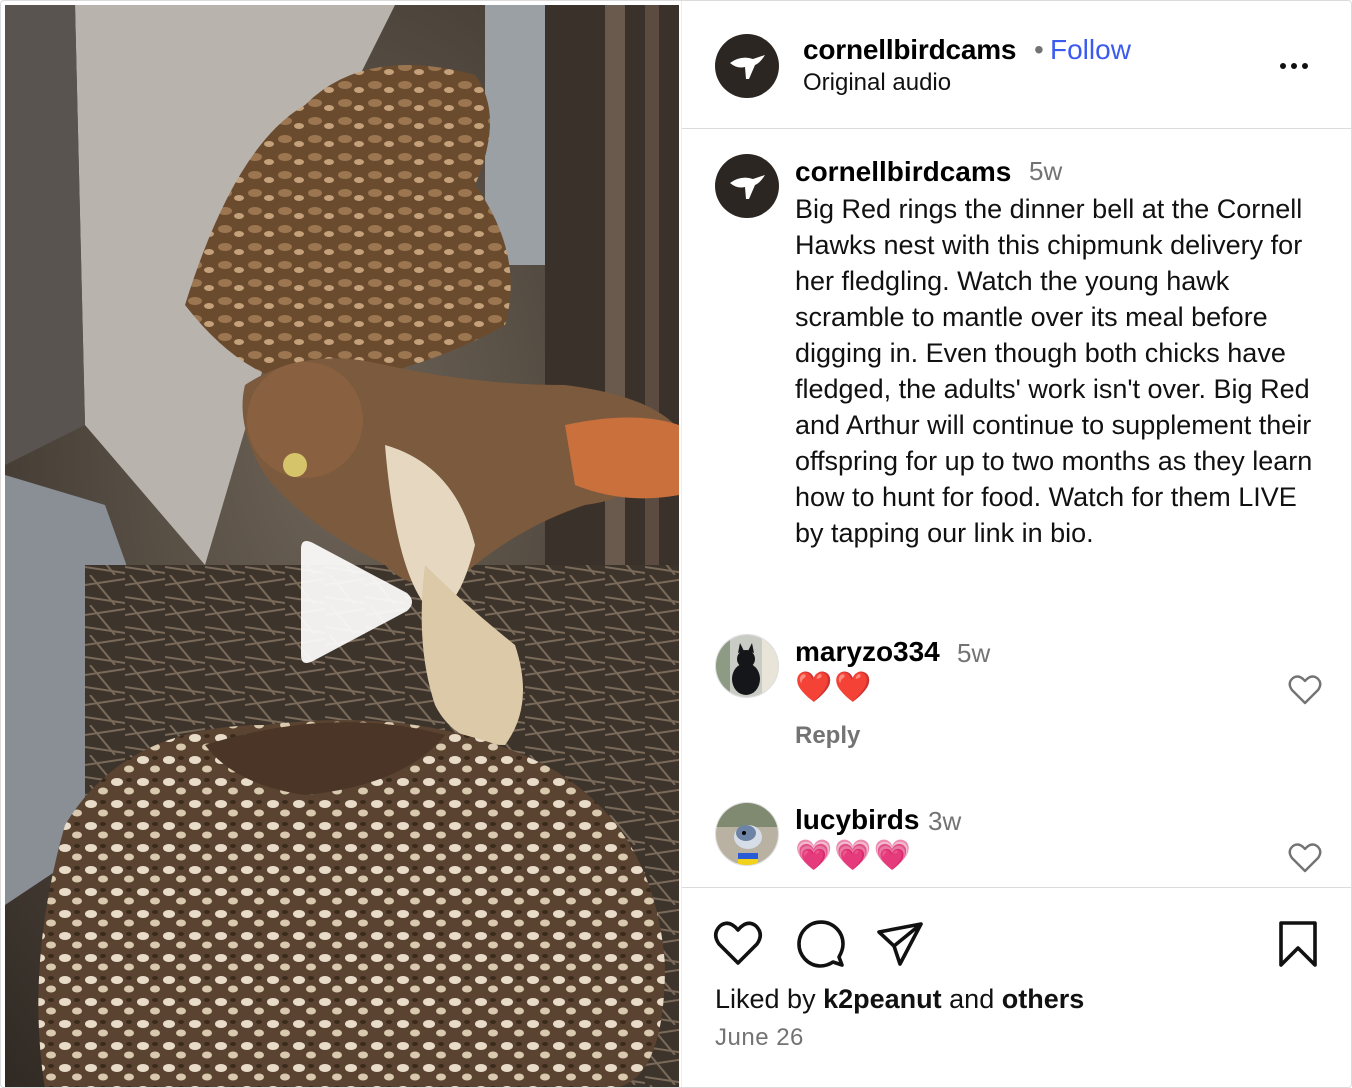  I want to click on comment-username: lucybirds, so click(857, 820).